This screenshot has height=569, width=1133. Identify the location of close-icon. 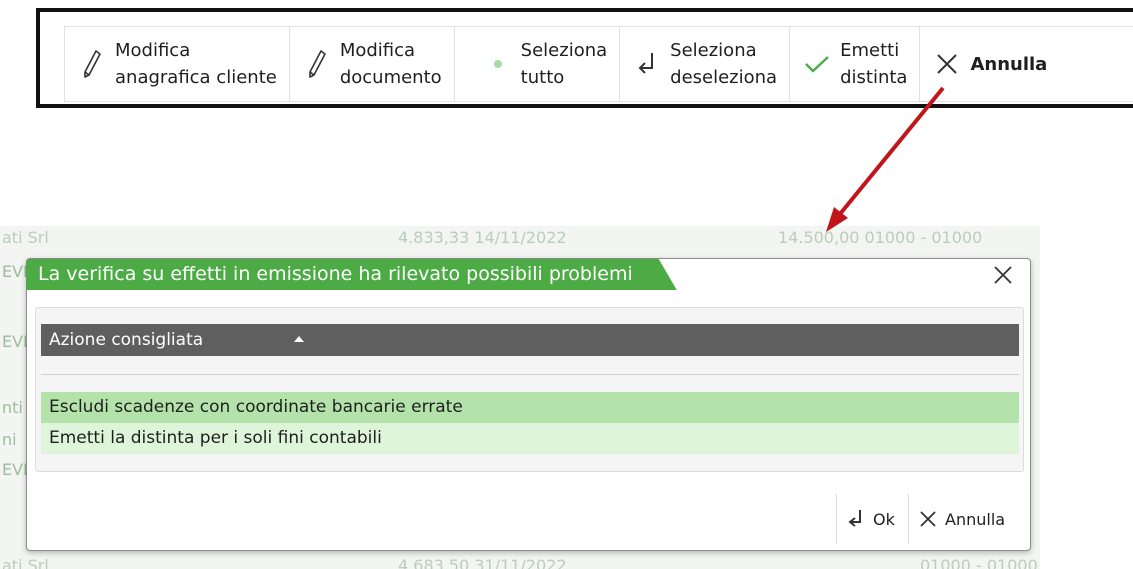
(1003, 275).